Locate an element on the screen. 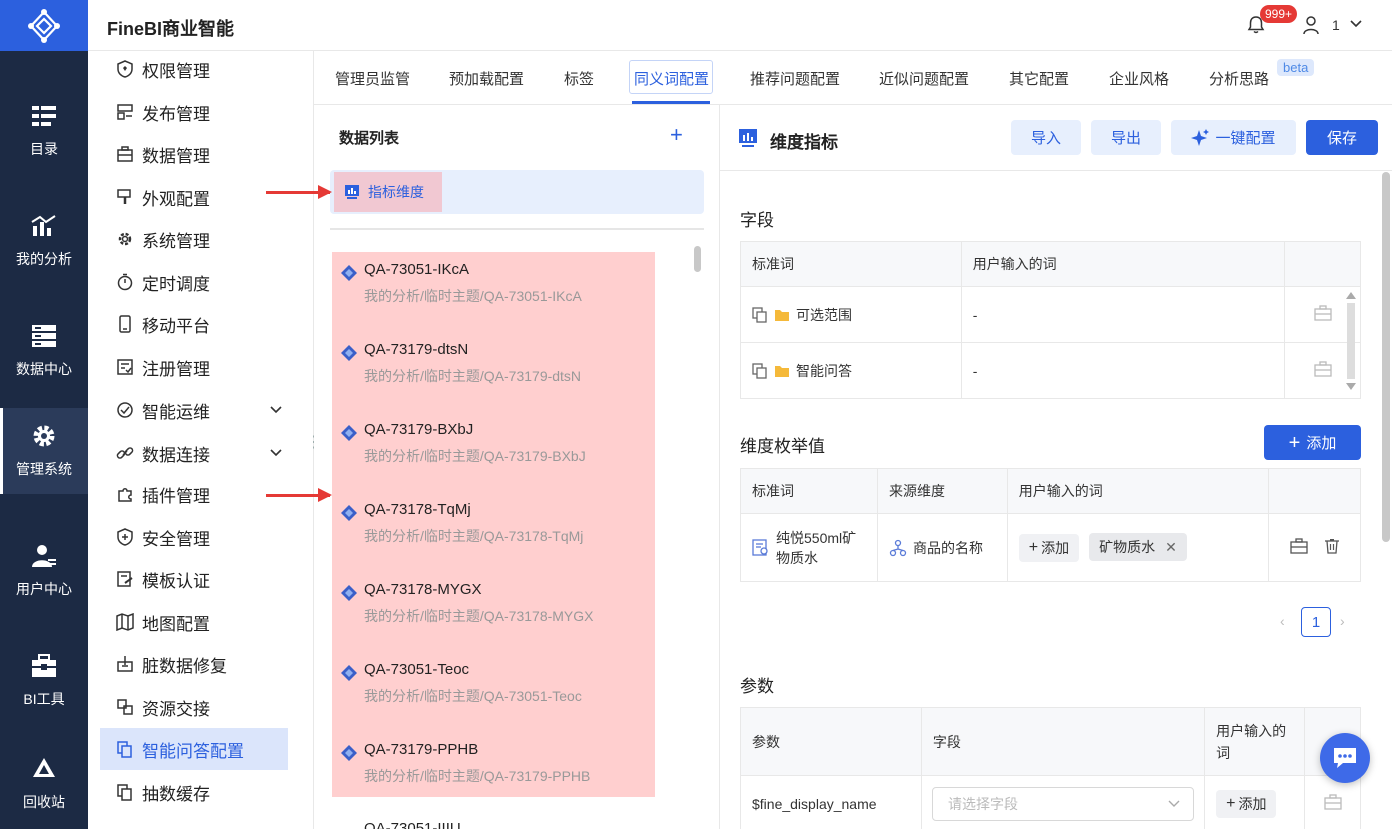  menu-item: 智能运维 is located at coordinates (194, 410).